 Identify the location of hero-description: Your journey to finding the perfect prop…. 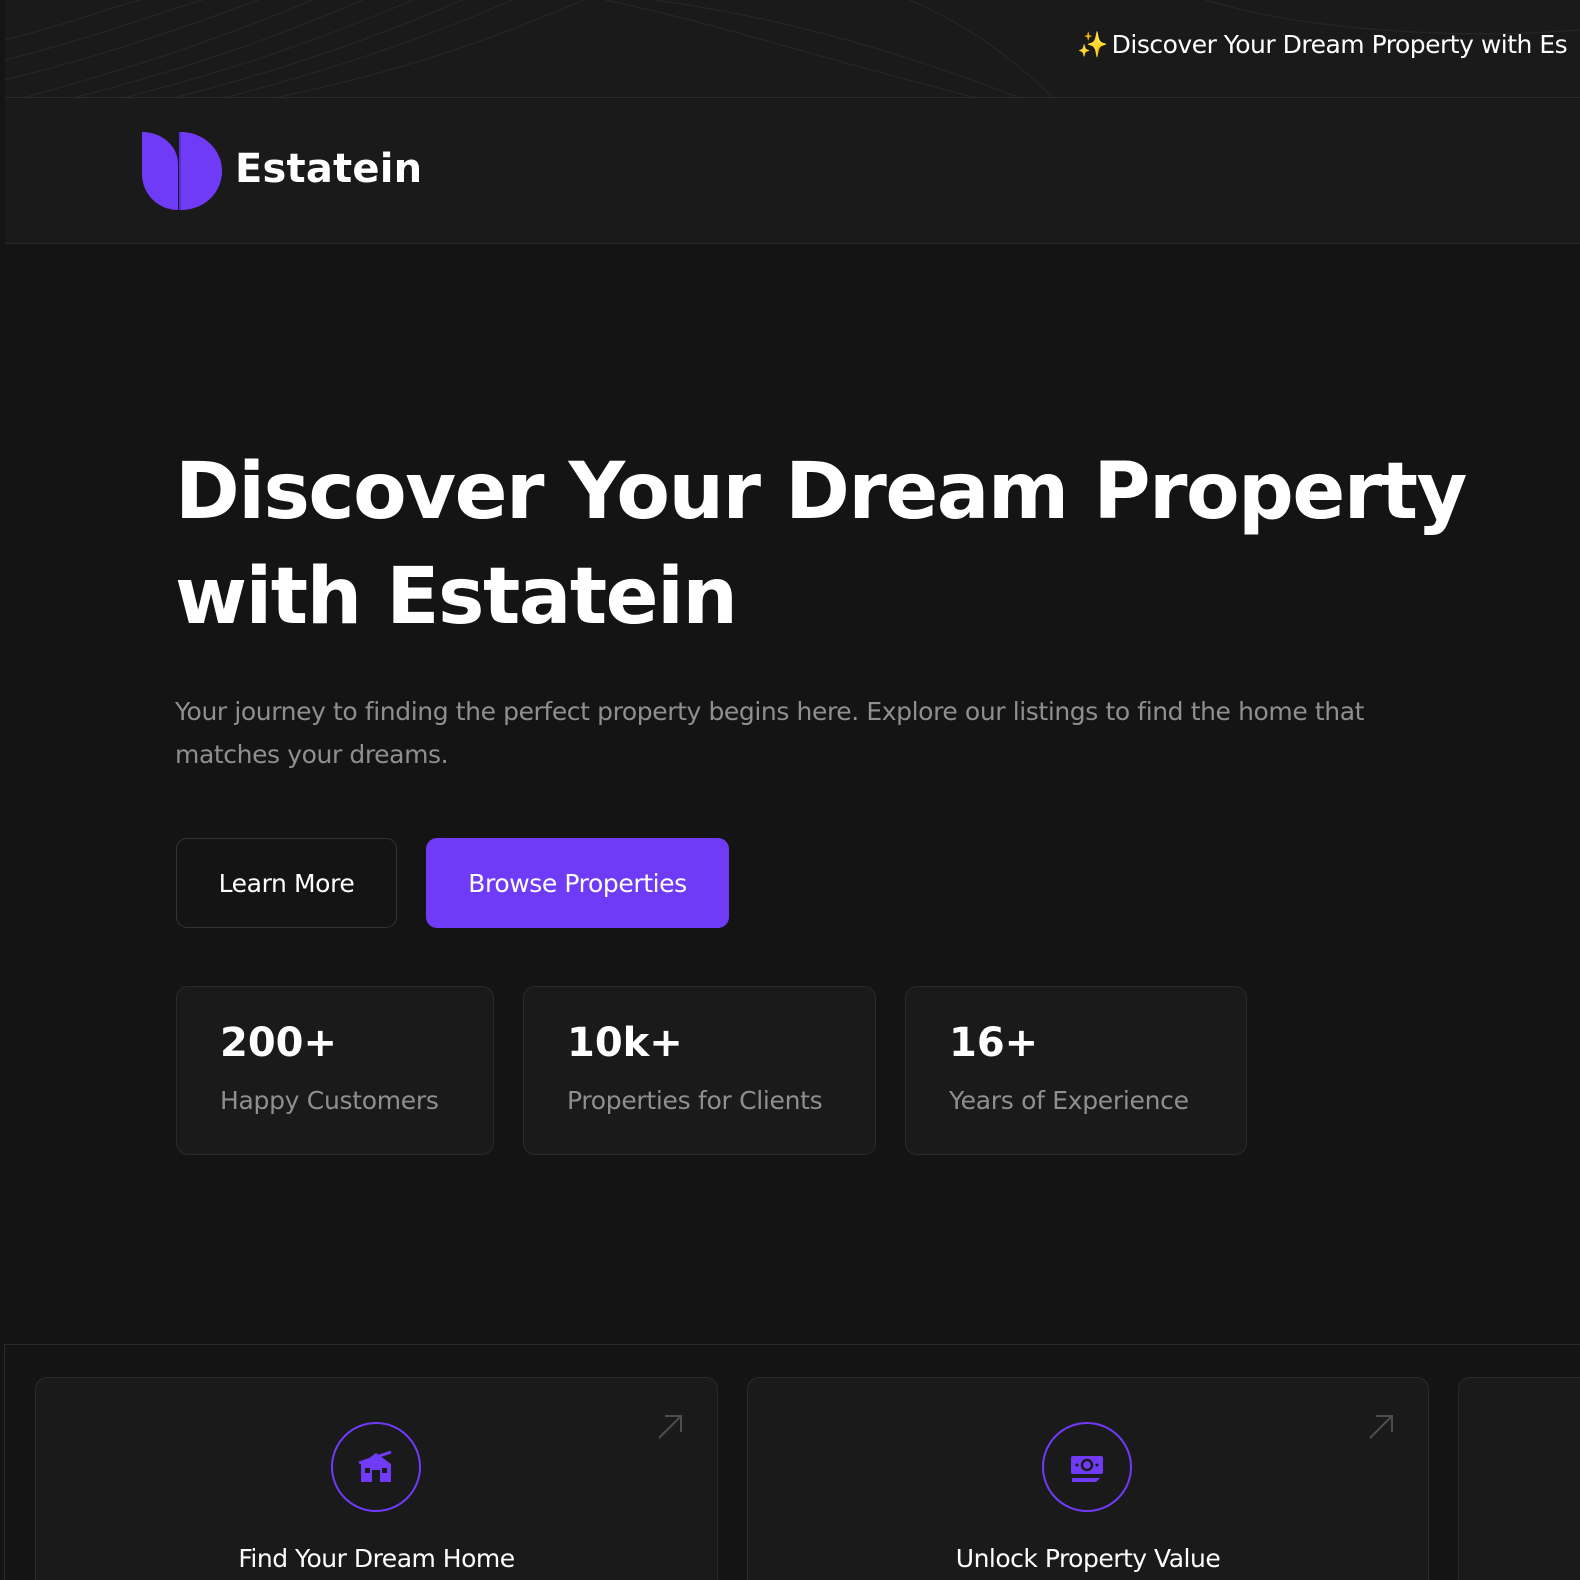
(770, 733).